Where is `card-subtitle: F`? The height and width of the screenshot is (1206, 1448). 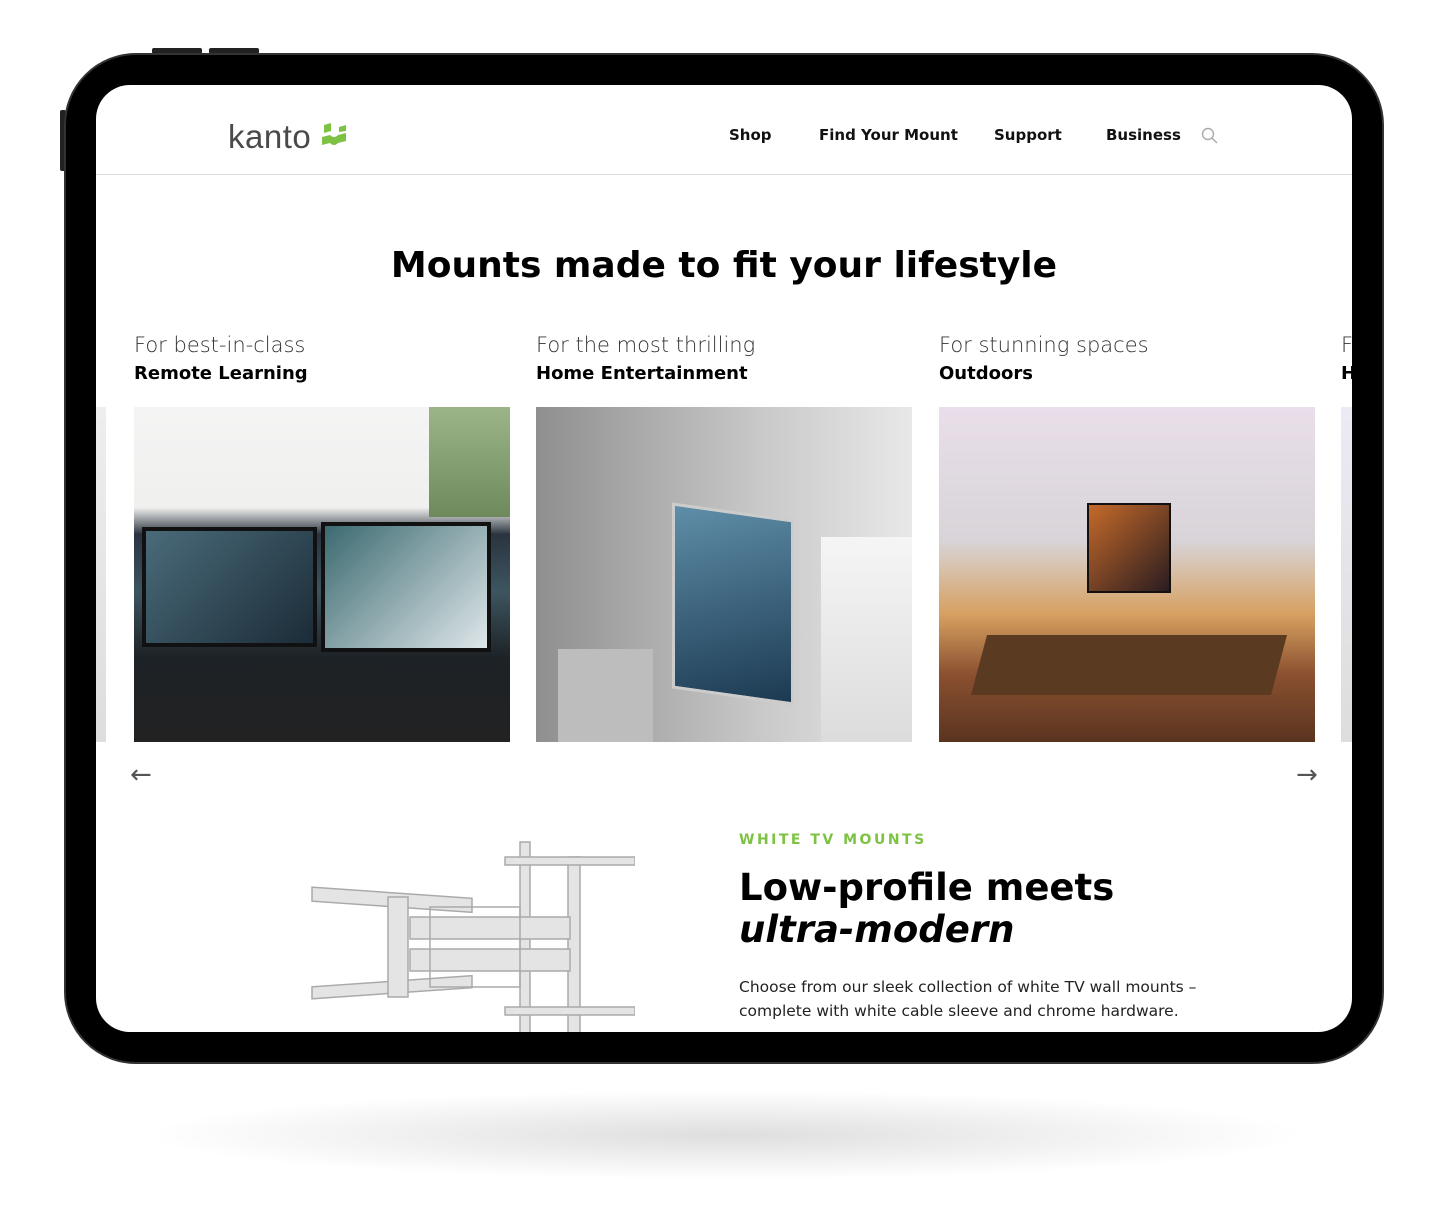 card-subtitle: F is located at coordinates (1346, 345).